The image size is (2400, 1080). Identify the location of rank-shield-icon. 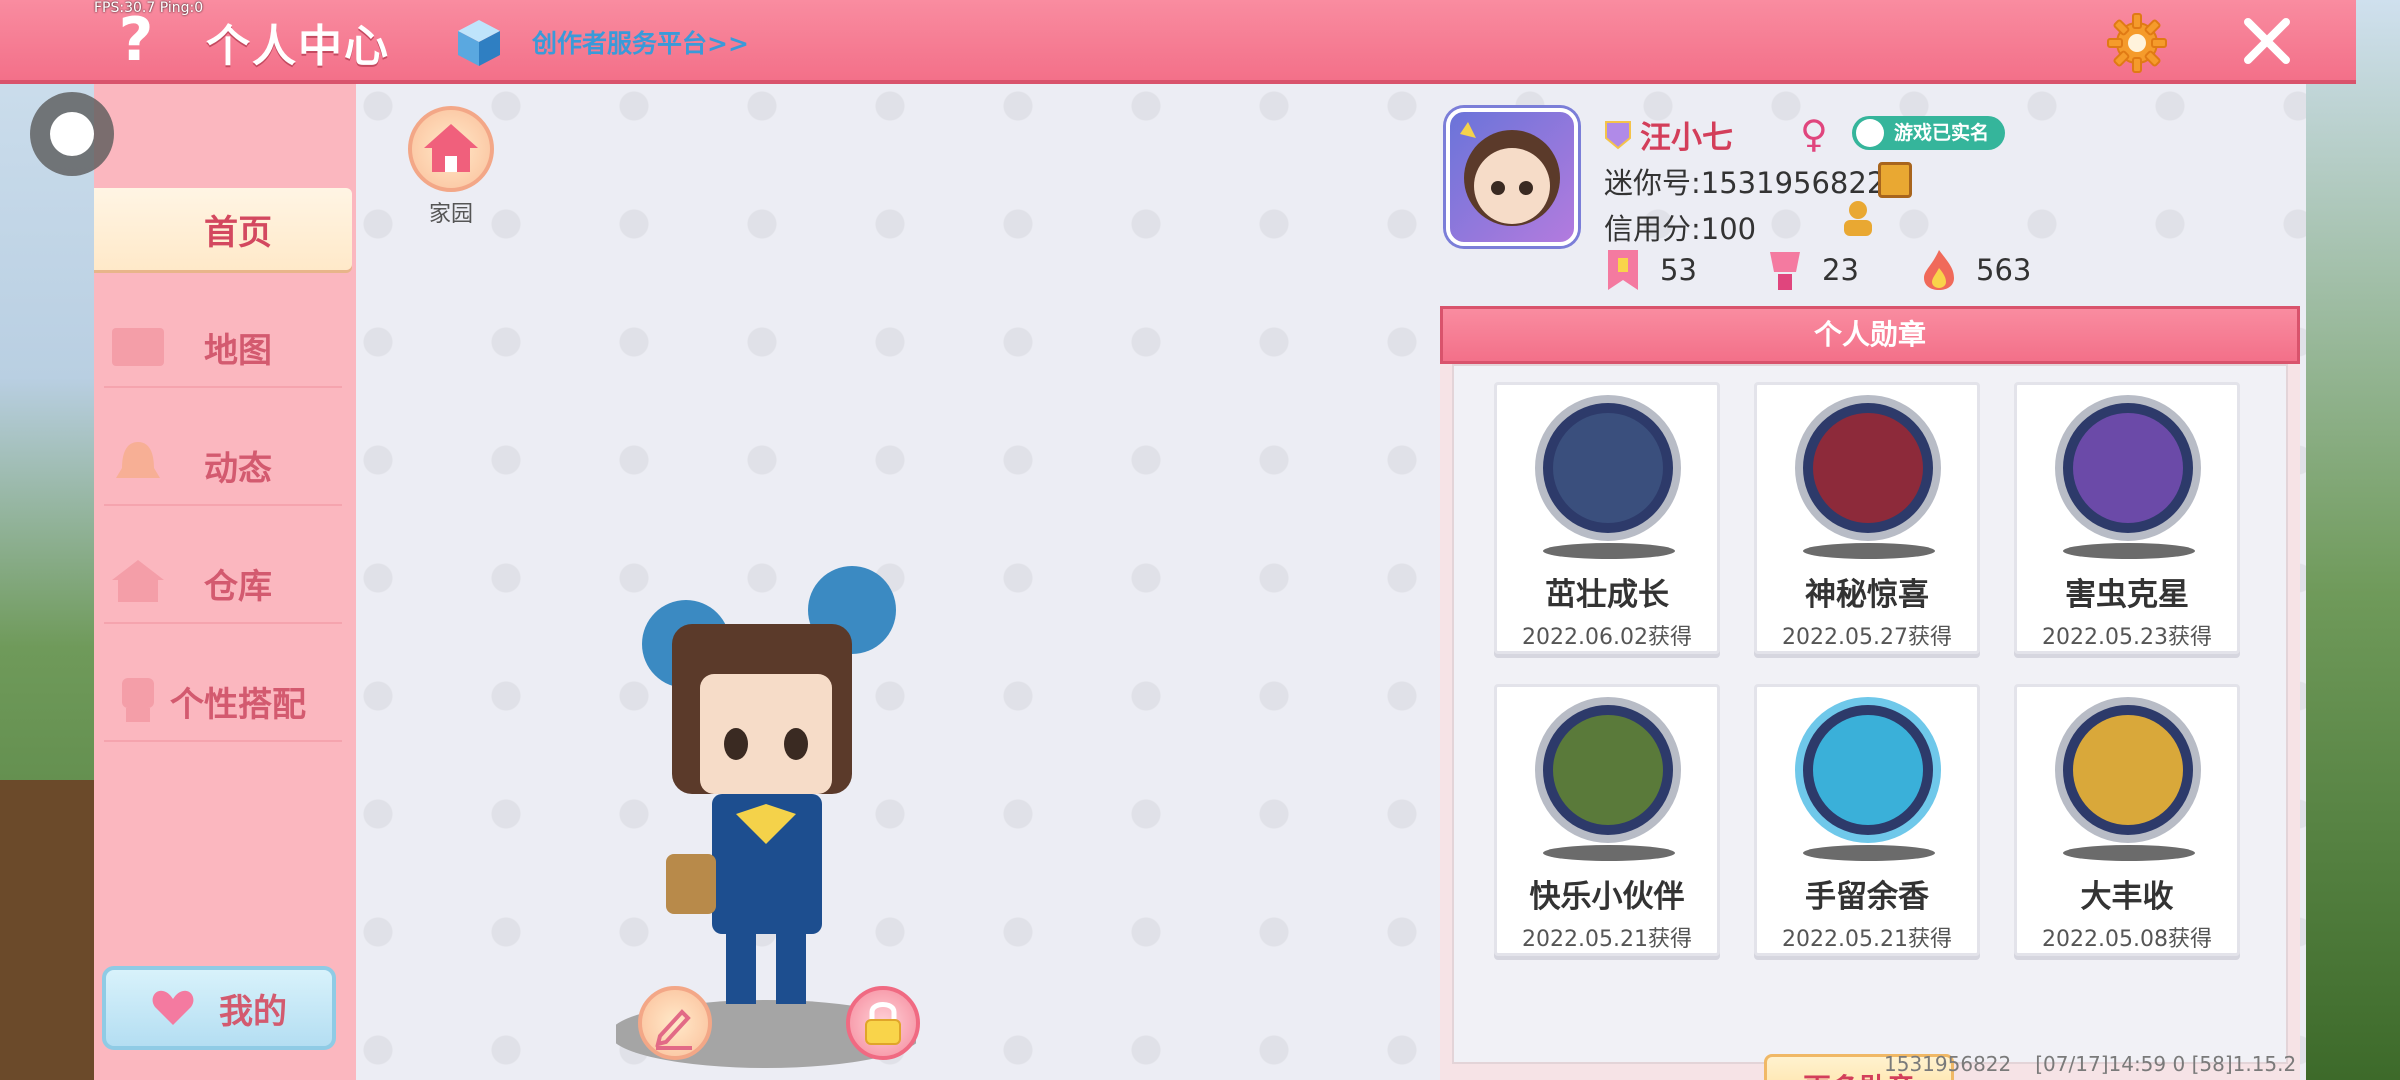
(1618, 134).